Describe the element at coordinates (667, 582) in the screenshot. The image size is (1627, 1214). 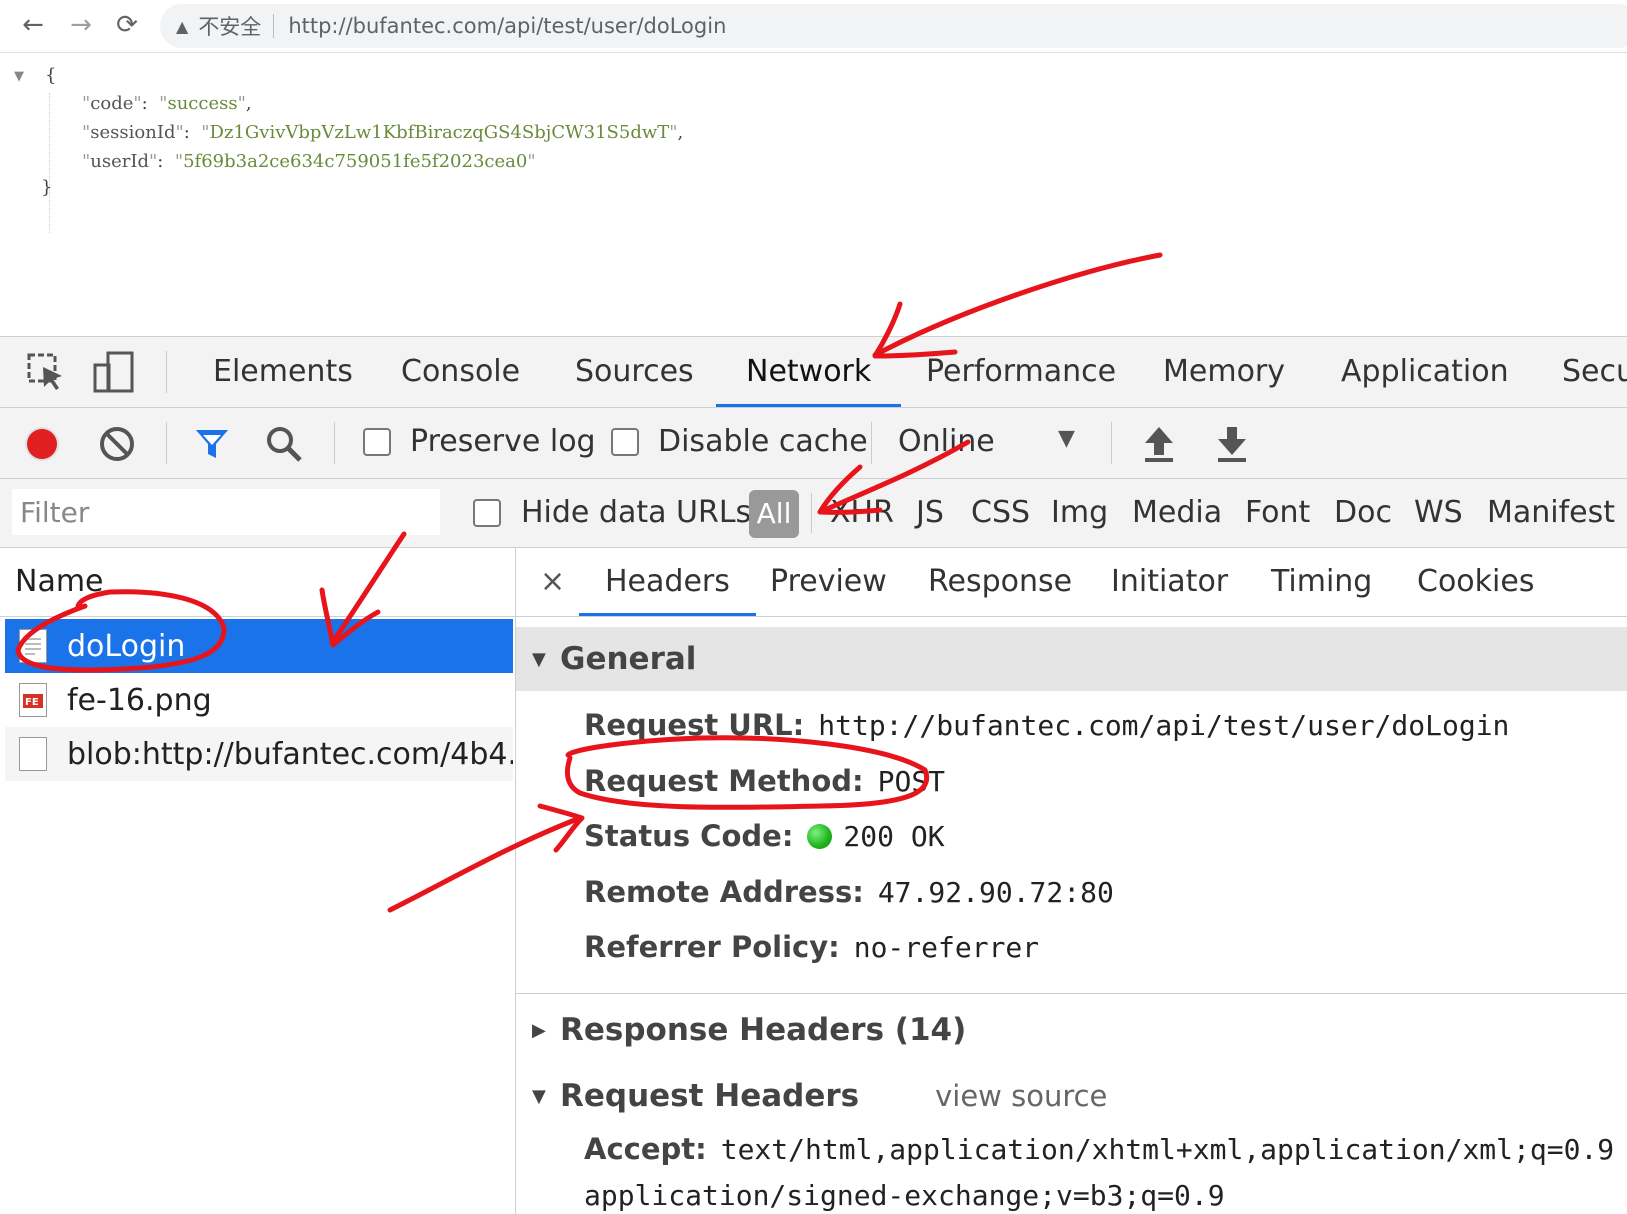
I see `tab-headers: Headers` at that location.